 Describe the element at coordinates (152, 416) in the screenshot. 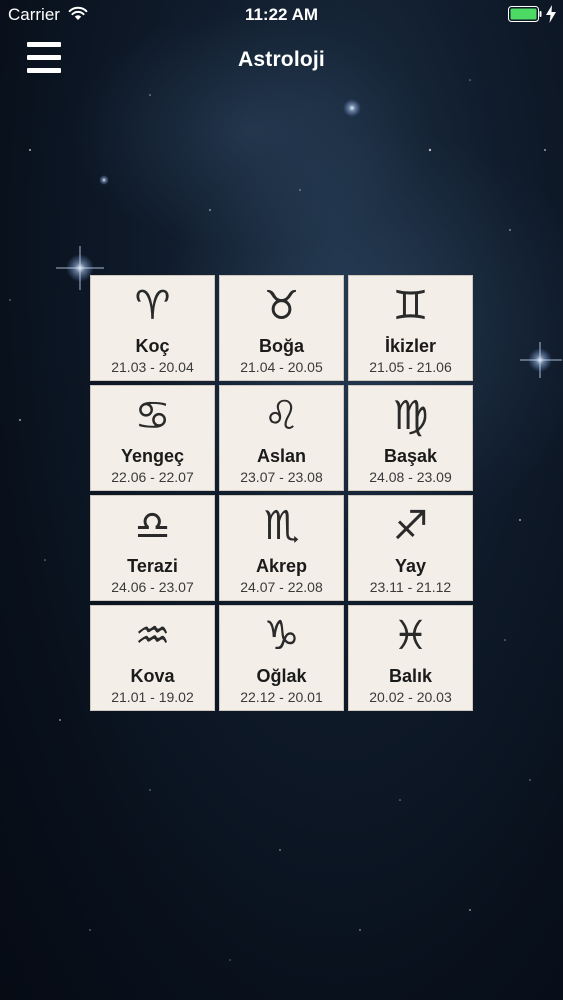

I see `cancer-icon: ♋` at that location.